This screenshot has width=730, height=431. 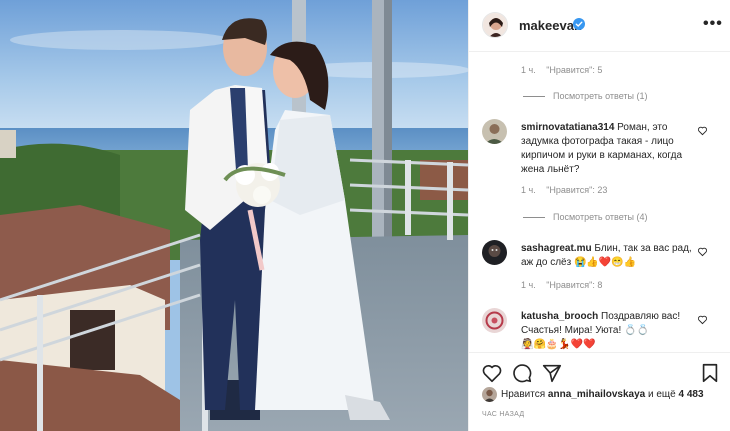 I want to click on comment-emoji-line: 👰🤗🎂💃❤️❤️, so click(x=558, y=344).